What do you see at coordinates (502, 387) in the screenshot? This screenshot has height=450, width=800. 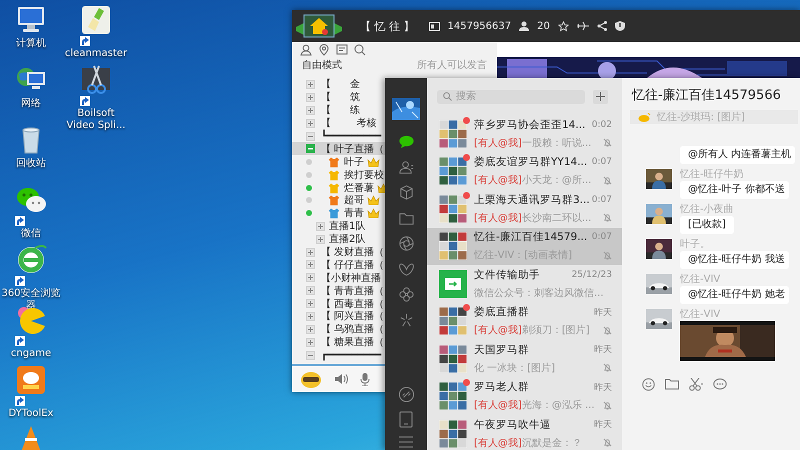 I see `chat-title: 罗马老人群` at bounding box center [502, 387].